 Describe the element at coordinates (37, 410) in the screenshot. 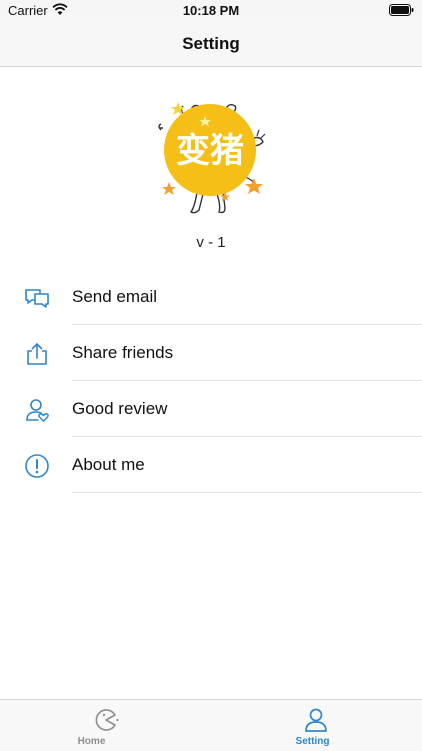

I see `user-heart-icon` at that location.